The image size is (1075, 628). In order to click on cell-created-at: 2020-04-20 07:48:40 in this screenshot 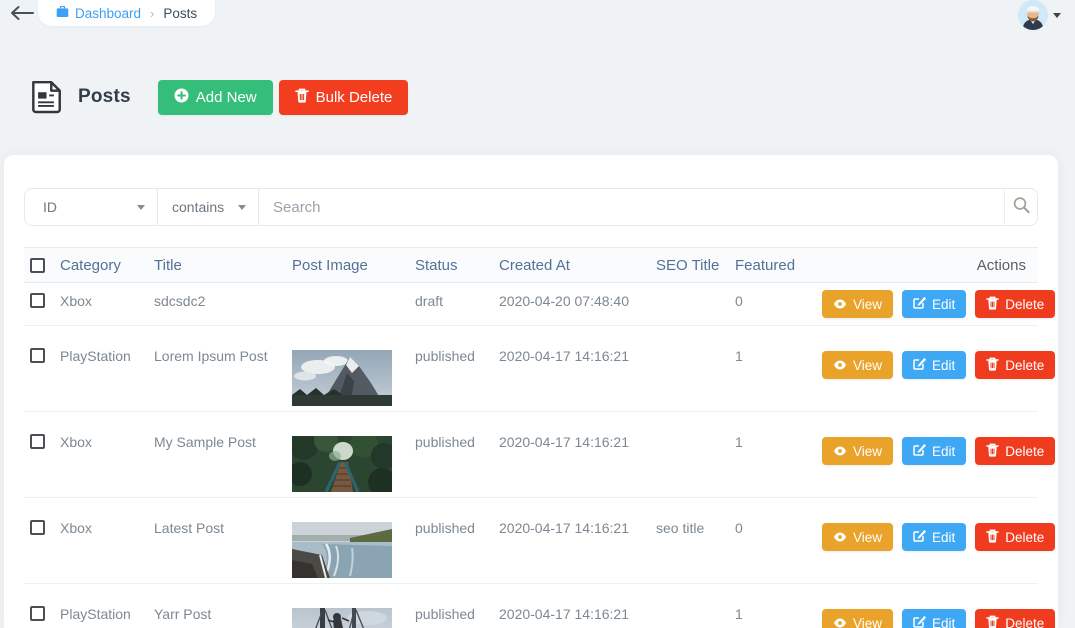, I will do `click(564, 301)`.